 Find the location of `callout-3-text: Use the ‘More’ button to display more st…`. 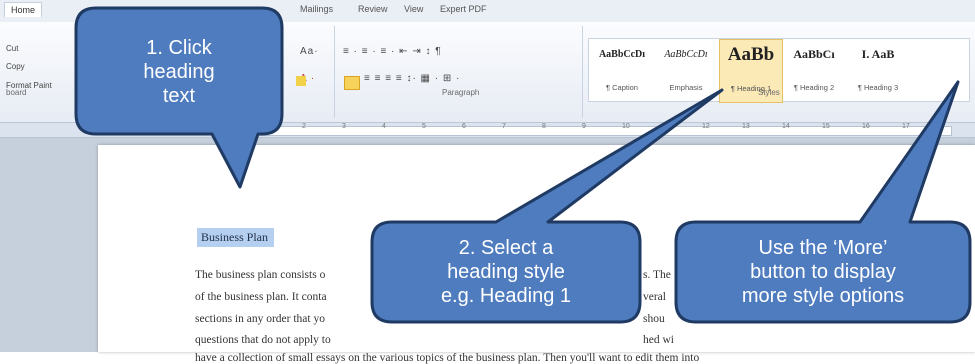

callout-3-text: Use the ‘More’ button to display more st… is located at coordinates (823, 272).